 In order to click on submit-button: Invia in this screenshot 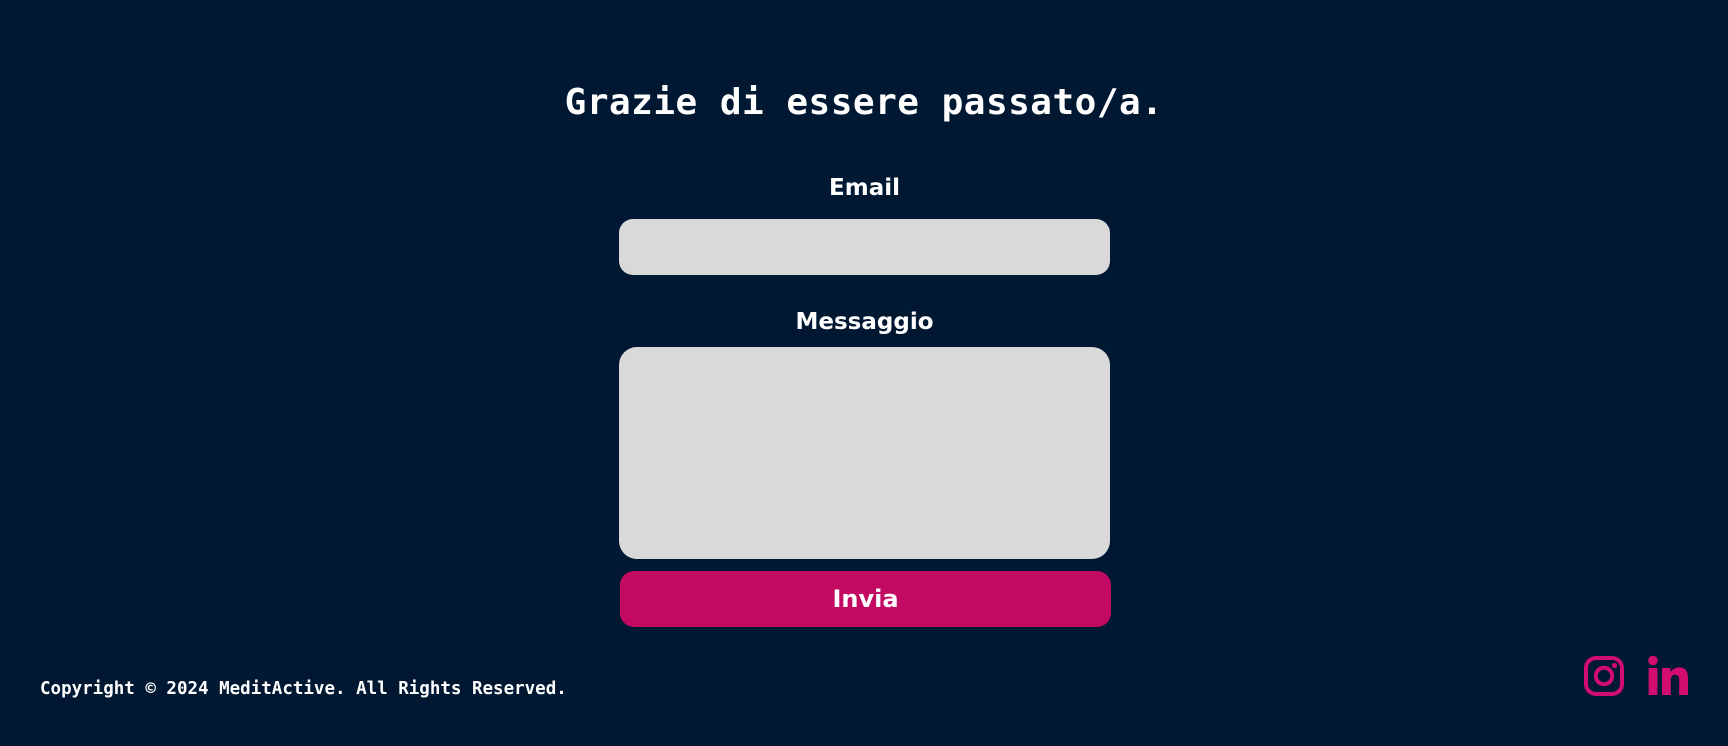, I will do `click(865, 599)`.